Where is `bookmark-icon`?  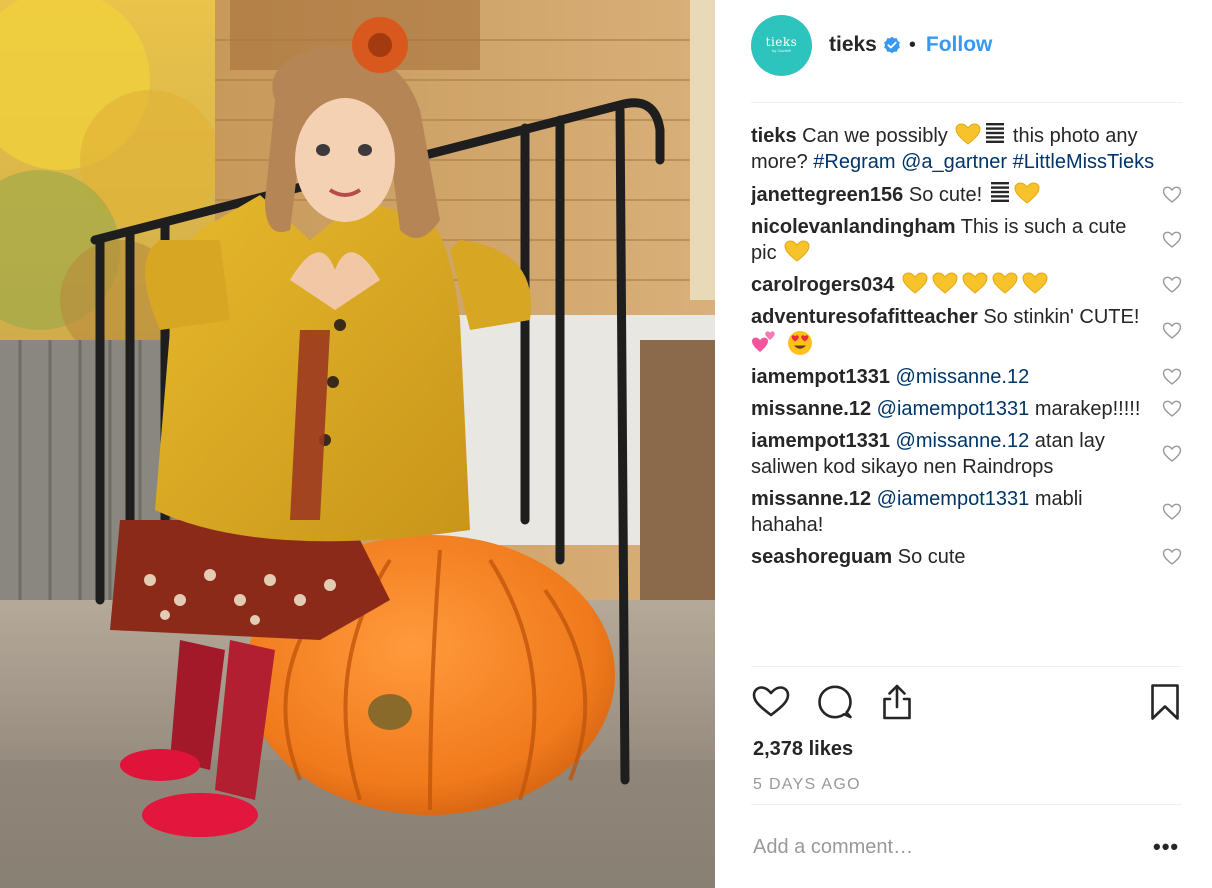 bookmark-icon is located at coordinates (1165, 702).